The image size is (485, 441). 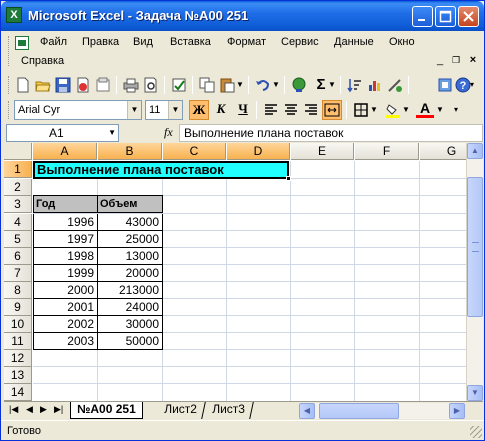 What do you see at coordinates (130, 307) in the screenshot?
I see `table-cell: 24000` at bounding box center [130, 307].